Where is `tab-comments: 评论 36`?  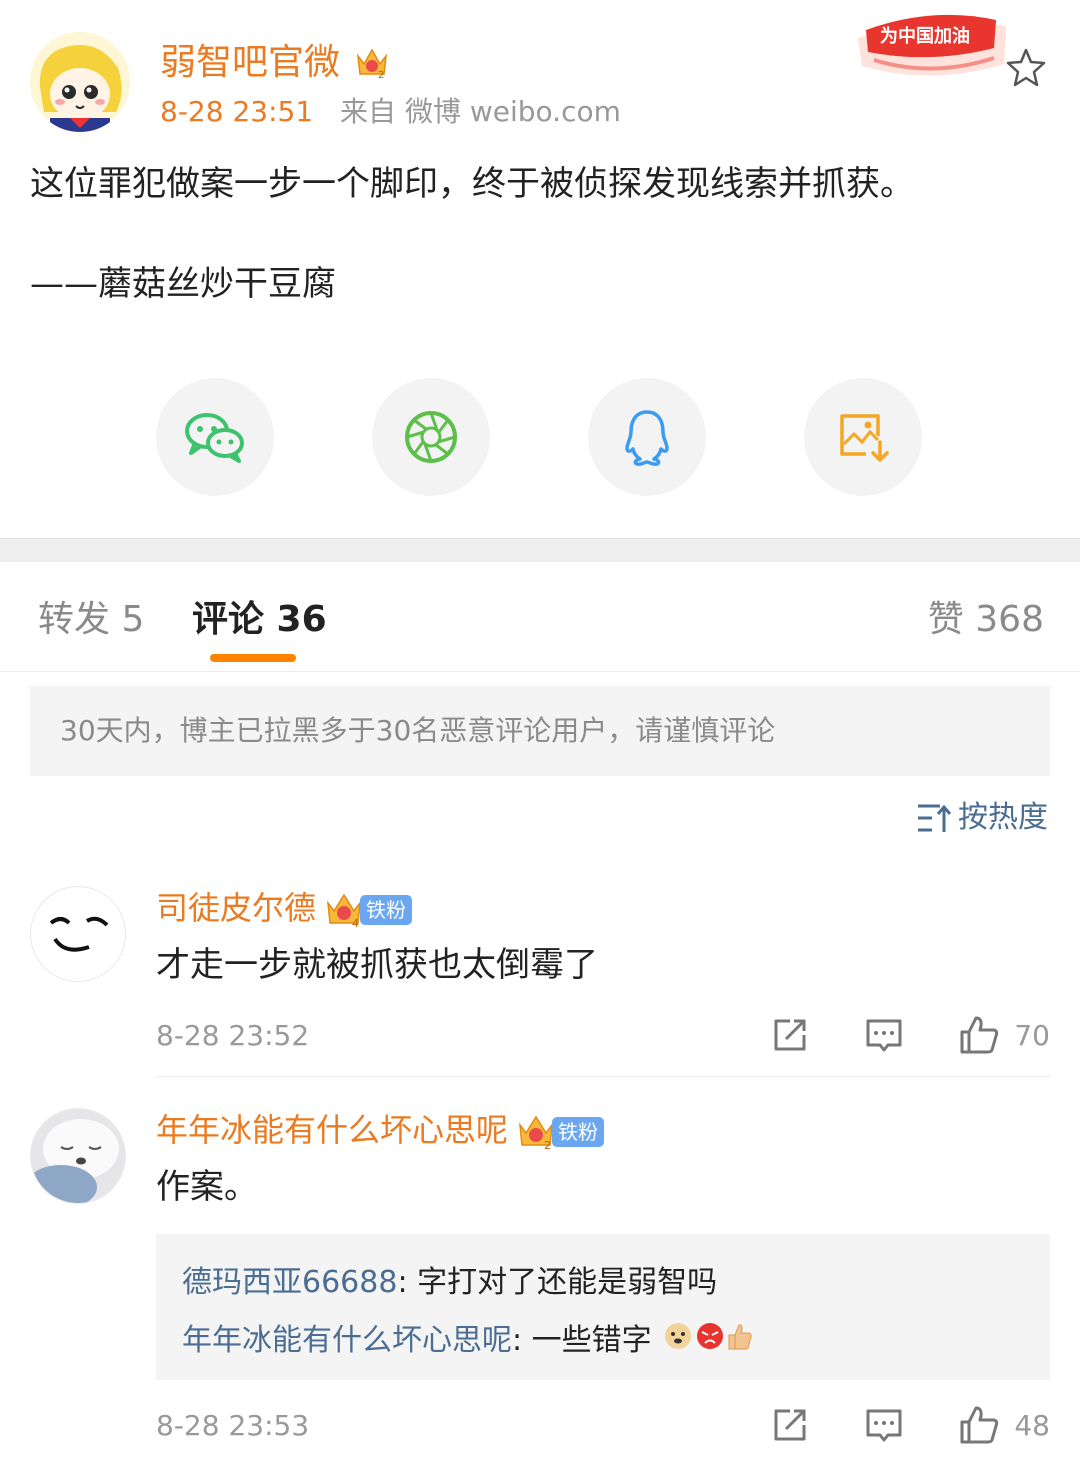 tab-comments: 评论 36 is located at coordinates (259, 620).